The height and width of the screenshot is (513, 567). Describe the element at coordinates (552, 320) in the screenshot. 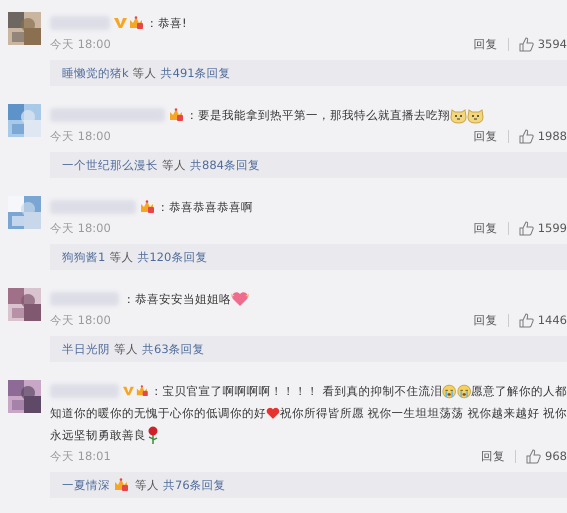

I see `like-count: 1446` at that location.